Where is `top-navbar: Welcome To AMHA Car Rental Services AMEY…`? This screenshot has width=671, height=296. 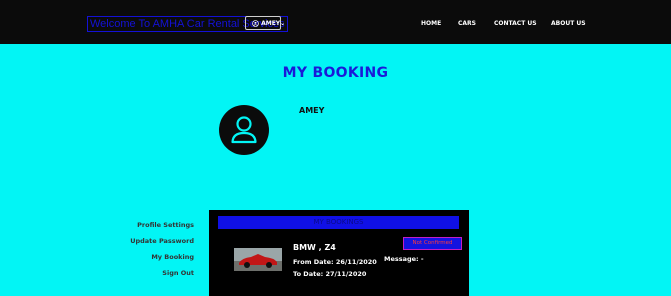
top-navbar: Welcome To AMHA Car Rental Services AMEY… is located at coordinates (335, 22).